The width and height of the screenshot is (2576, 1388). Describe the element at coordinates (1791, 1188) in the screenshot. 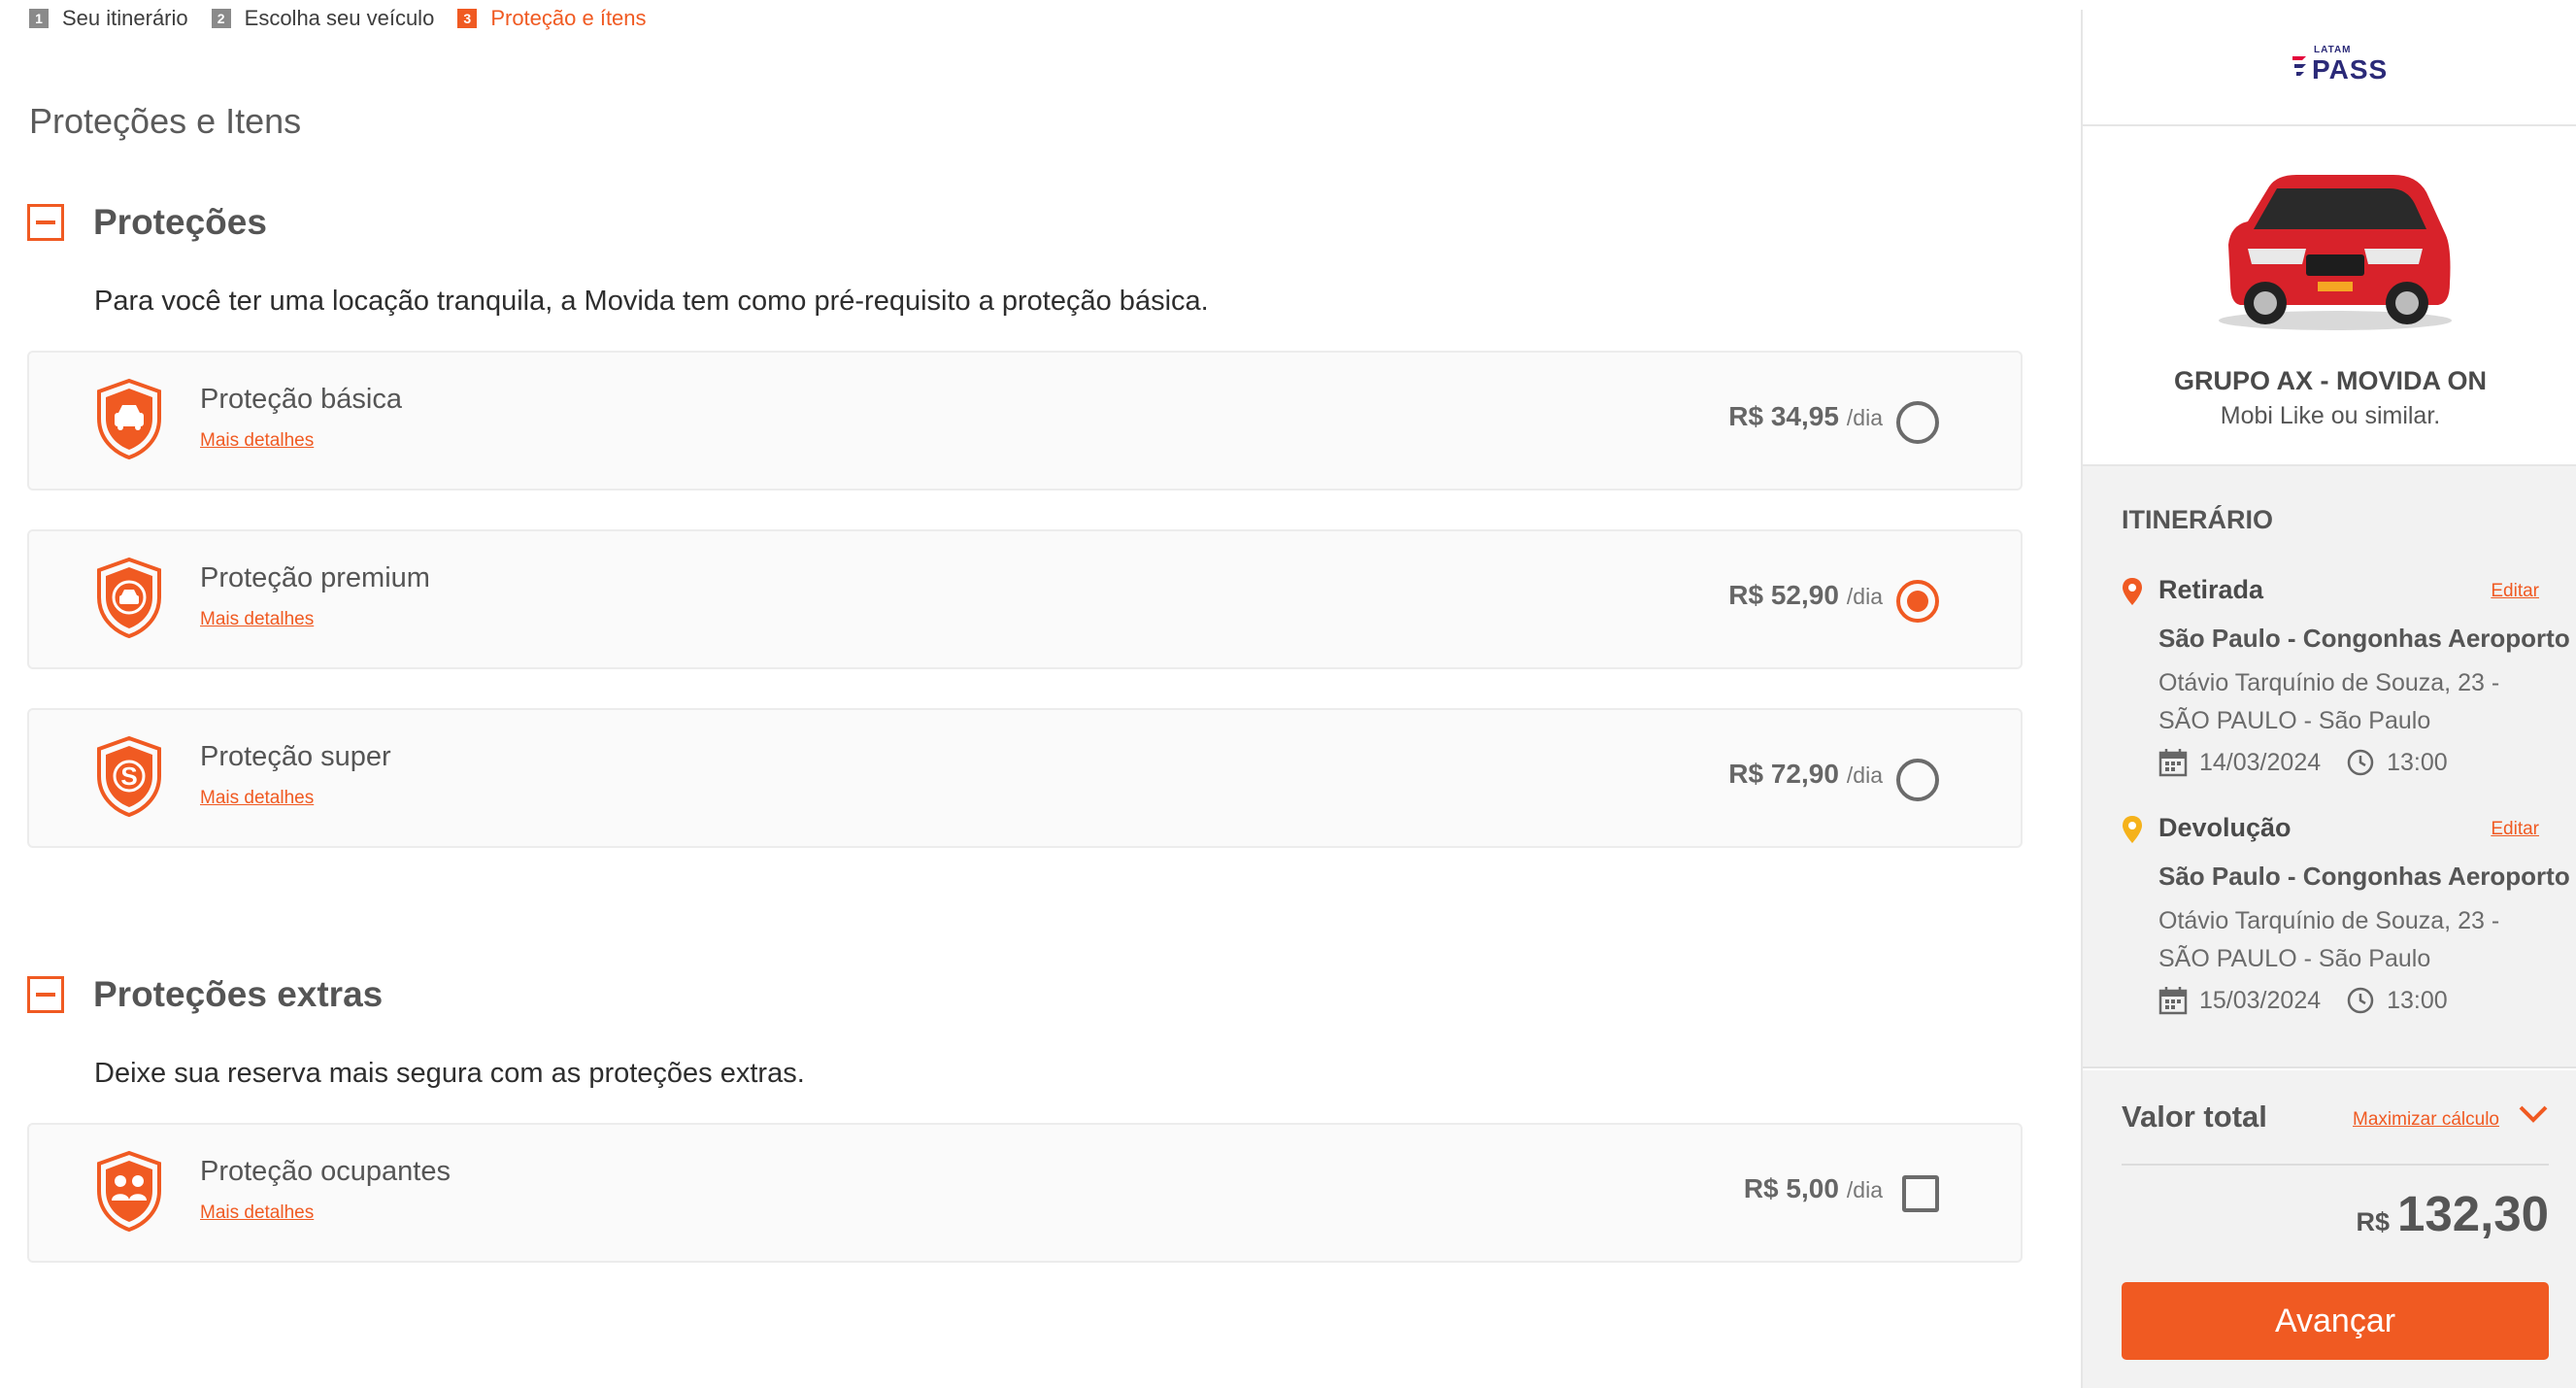

I see `price-value: R$ 5,00` at that location.